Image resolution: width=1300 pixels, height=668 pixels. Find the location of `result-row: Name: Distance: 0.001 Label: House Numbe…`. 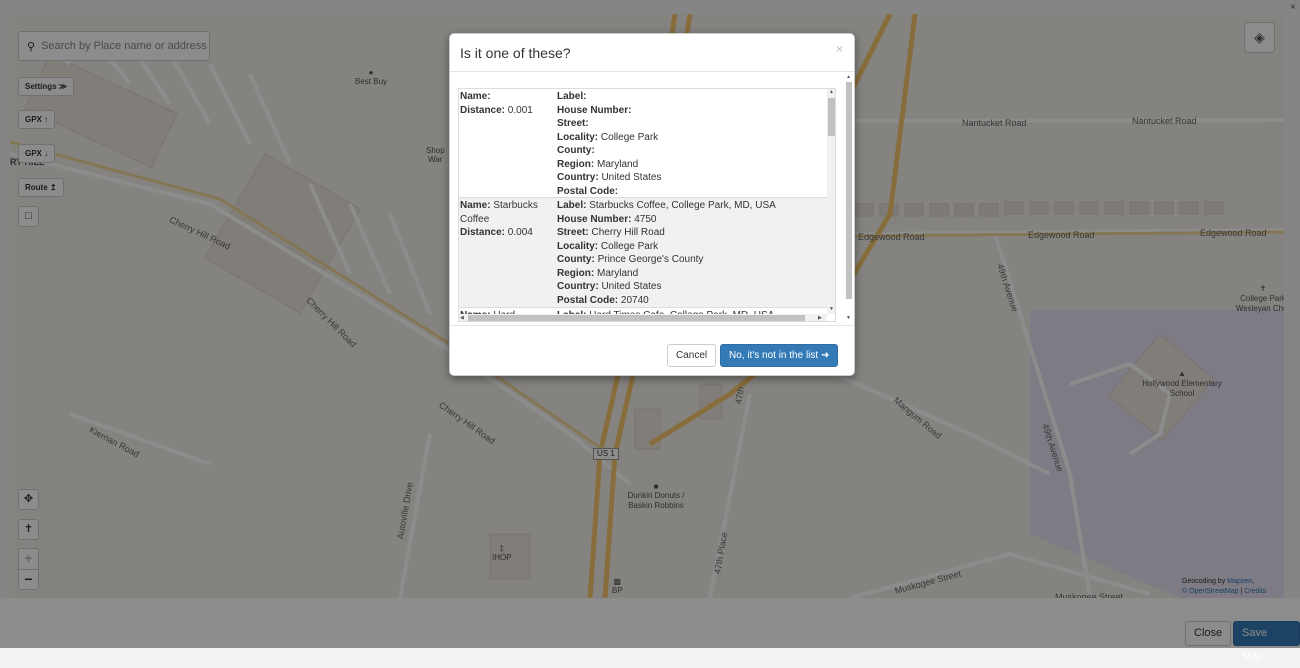

result-row: Name: Distance: 0.001 Label: House Numbe… is located at coordinates (643, 143).